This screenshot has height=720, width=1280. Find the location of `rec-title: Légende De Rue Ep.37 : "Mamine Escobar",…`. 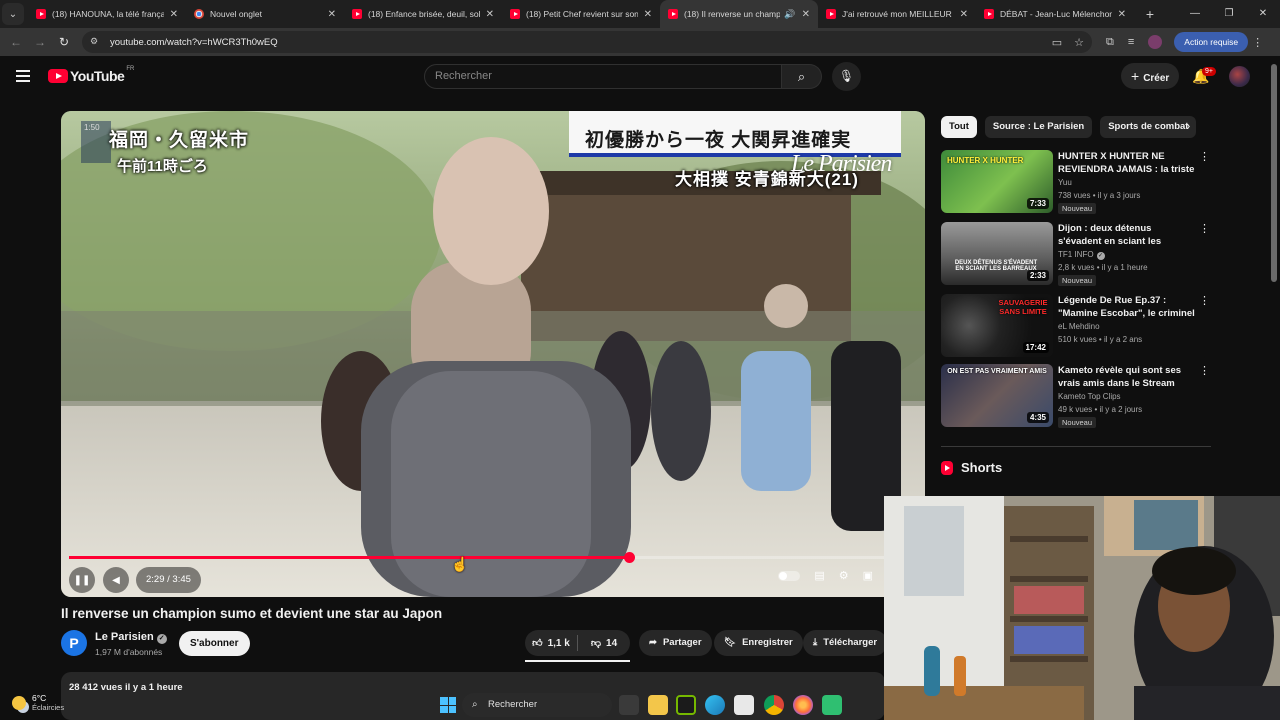

rec-title: Légende De Rue Ep.37 : "Mamine Escobar",… is located at coordinates (1127, 307).